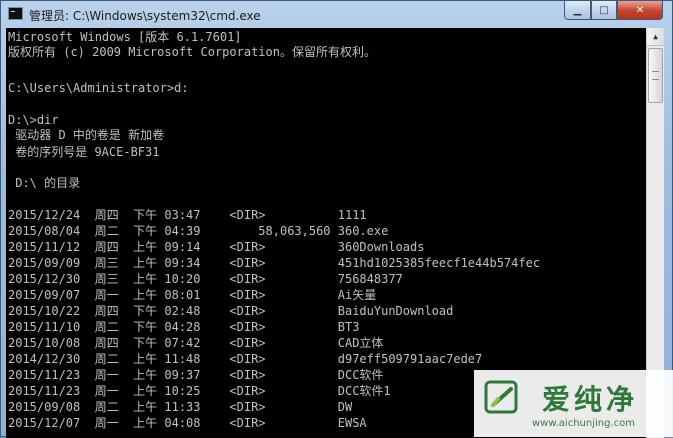 This screenshot has width=673, height=438. I want to click on dir-entry-row: 2015/09/08 周二 上午 11:33 <DIR> DW, so click(180, 407).